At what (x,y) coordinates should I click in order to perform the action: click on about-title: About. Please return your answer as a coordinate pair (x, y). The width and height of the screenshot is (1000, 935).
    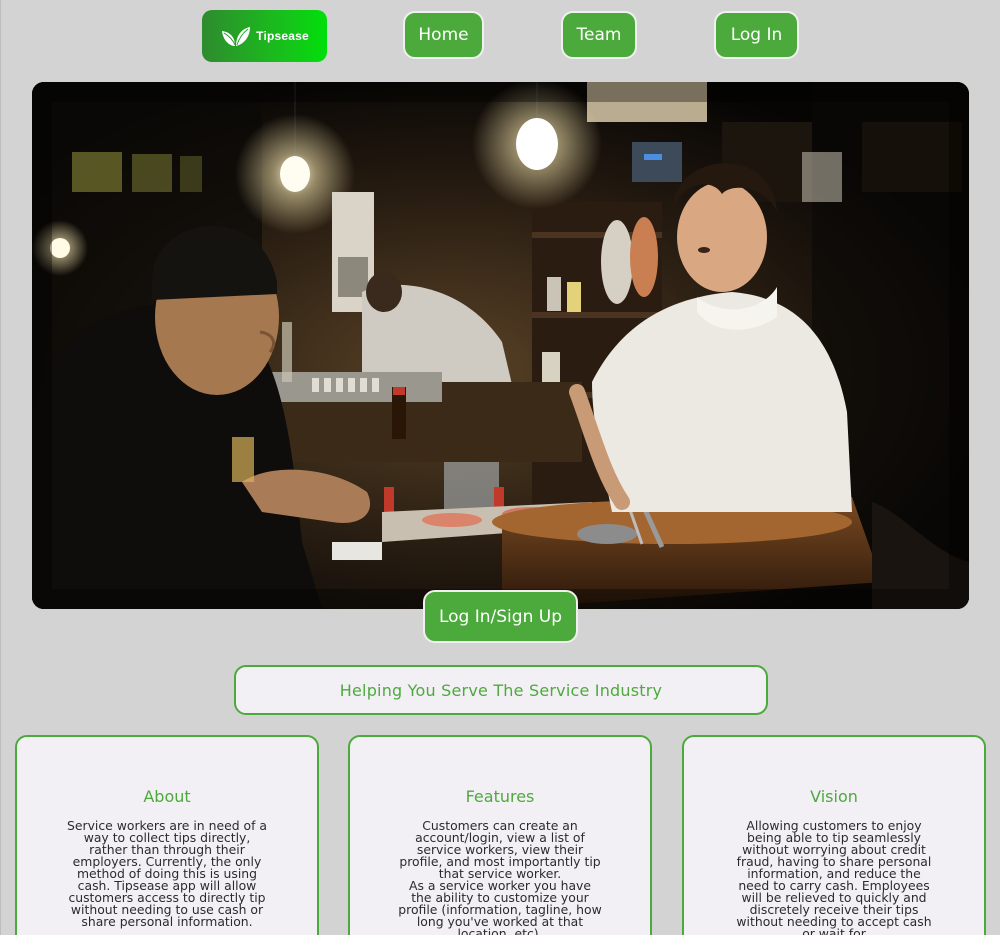
    Looking at the image, I should click on (167, 796).